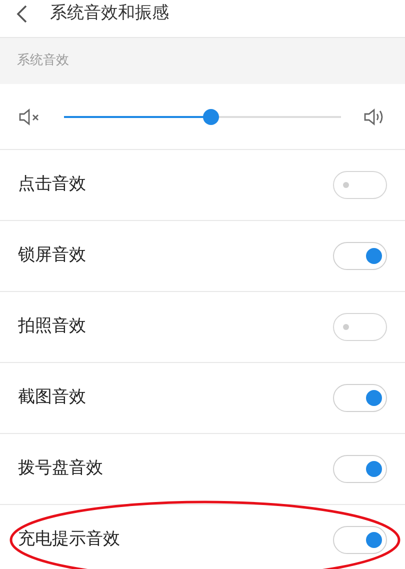 Image resolution: width=405 pixels, height=569 pixels. What do you see at coordinates (52, 398) in the screenshot?
I see `setting-label: 截图音效` at bounding box center [52, 398].